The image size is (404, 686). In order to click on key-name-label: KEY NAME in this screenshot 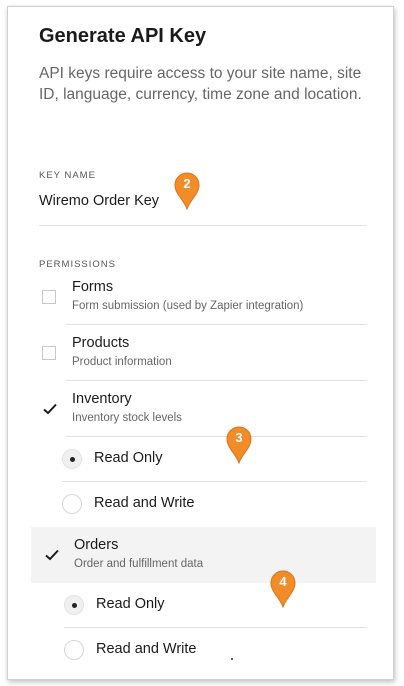, I will do `click(67, 175)`.